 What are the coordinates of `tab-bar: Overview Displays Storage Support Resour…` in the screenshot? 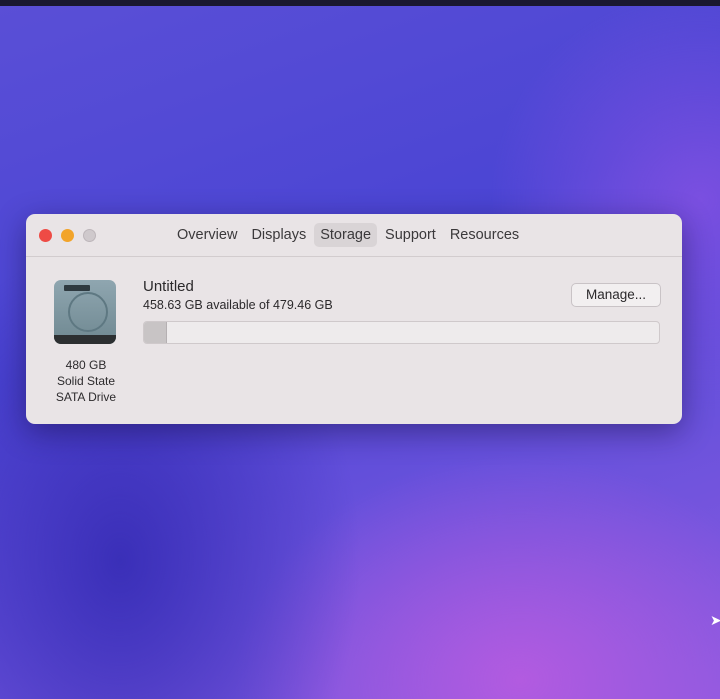 It's located at (348, 235).